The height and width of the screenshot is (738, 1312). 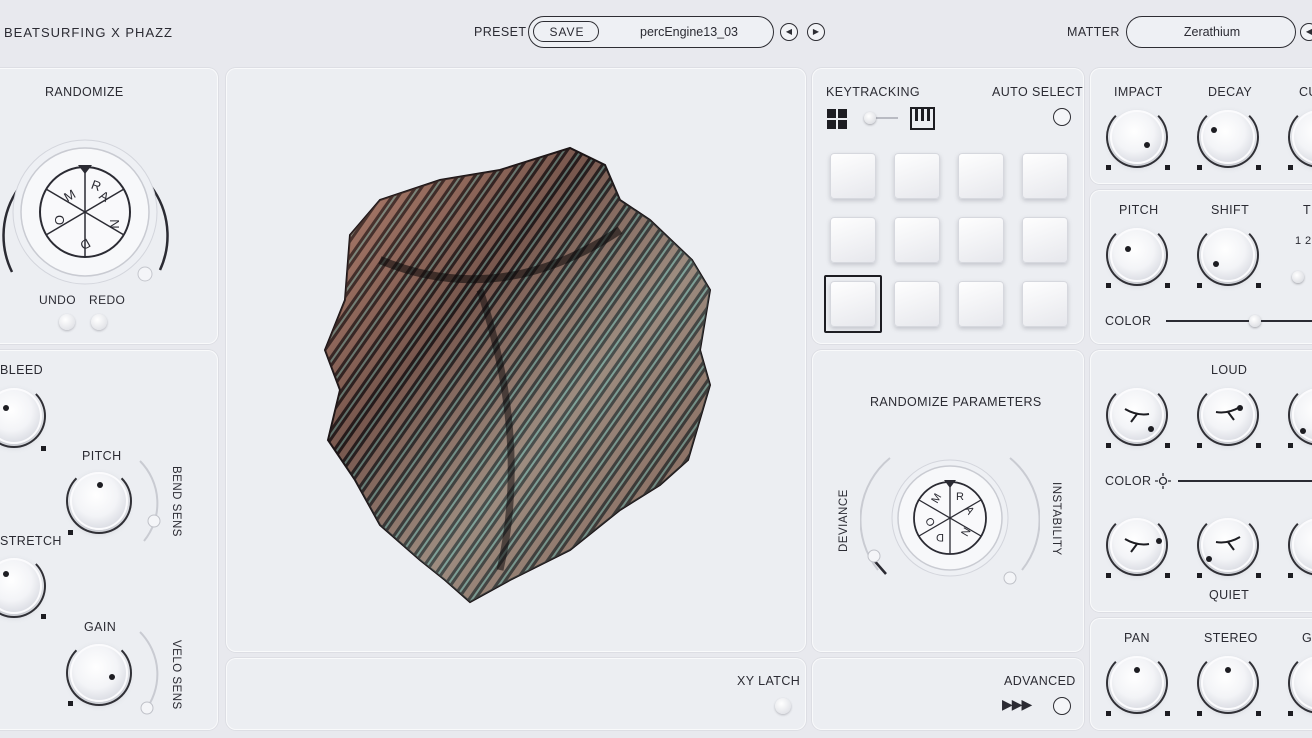 What do you see at coordinates (1306, 32) in the screenshot?
I see `matter-prev-button: ◀` at bounding box center [1306, 32].